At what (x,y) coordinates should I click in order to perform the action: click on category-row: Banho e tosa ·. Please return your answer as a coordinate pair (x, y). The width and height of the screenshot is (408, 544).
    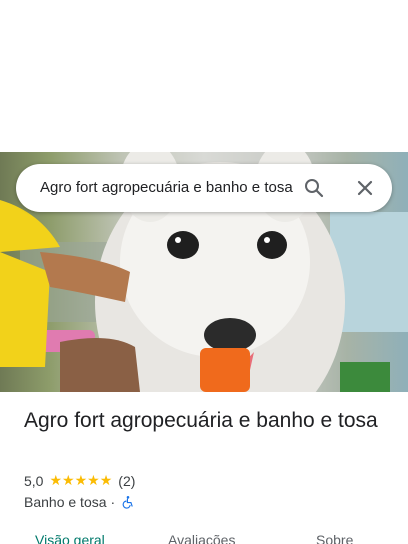
    Looking at the image, I should click on (79, 502).